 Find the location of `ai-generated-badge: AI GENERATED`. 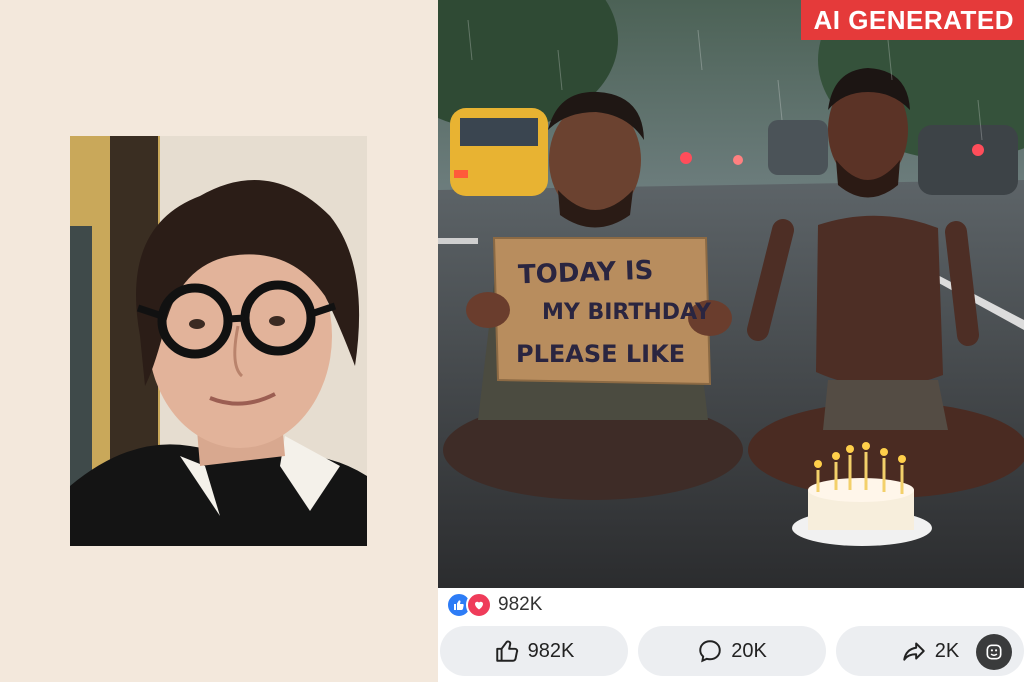

ai-generated-badge: AI GENERATED is located at coordinates (912, 20).